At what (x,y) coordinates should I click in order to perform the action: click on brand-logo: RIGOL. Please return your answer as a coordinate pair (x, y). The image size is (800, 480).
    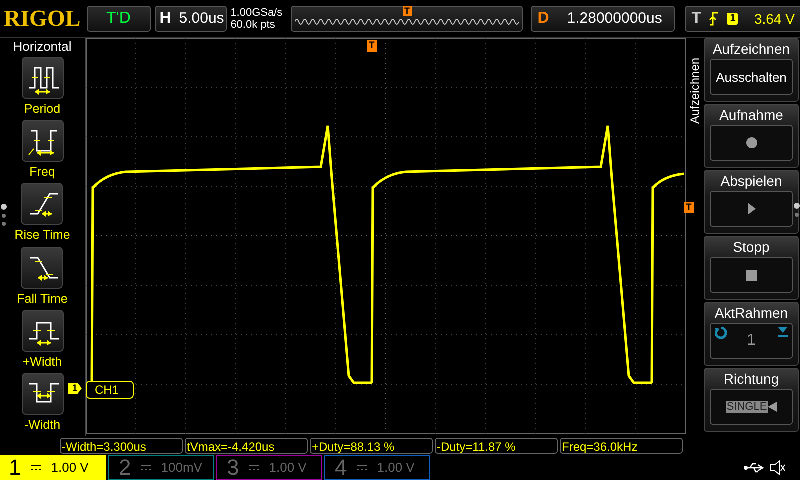
    Looking at the image, I should click on (42, 18).